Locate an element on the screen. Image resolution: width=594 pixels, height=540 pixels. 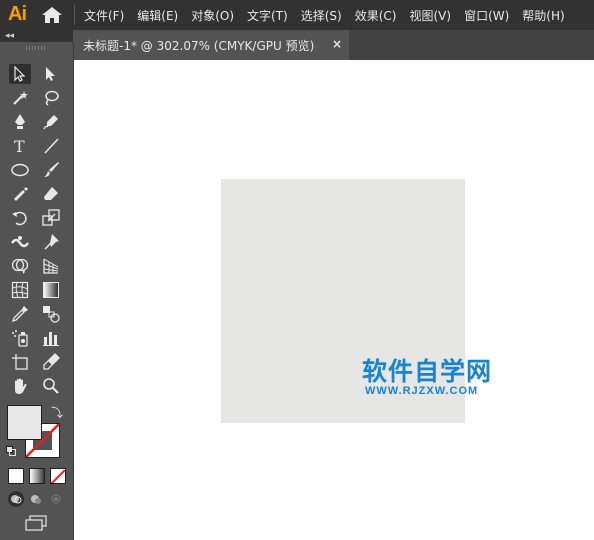
menu-help: 帮助(H) is located at coordinates (543, 15).